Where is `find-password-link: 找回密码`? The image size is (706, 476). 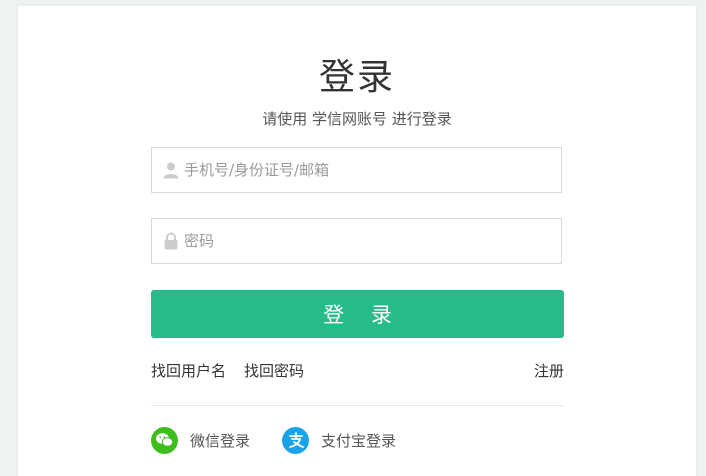
find-password-link: 找回密码 is located at coordinates (274, 370).